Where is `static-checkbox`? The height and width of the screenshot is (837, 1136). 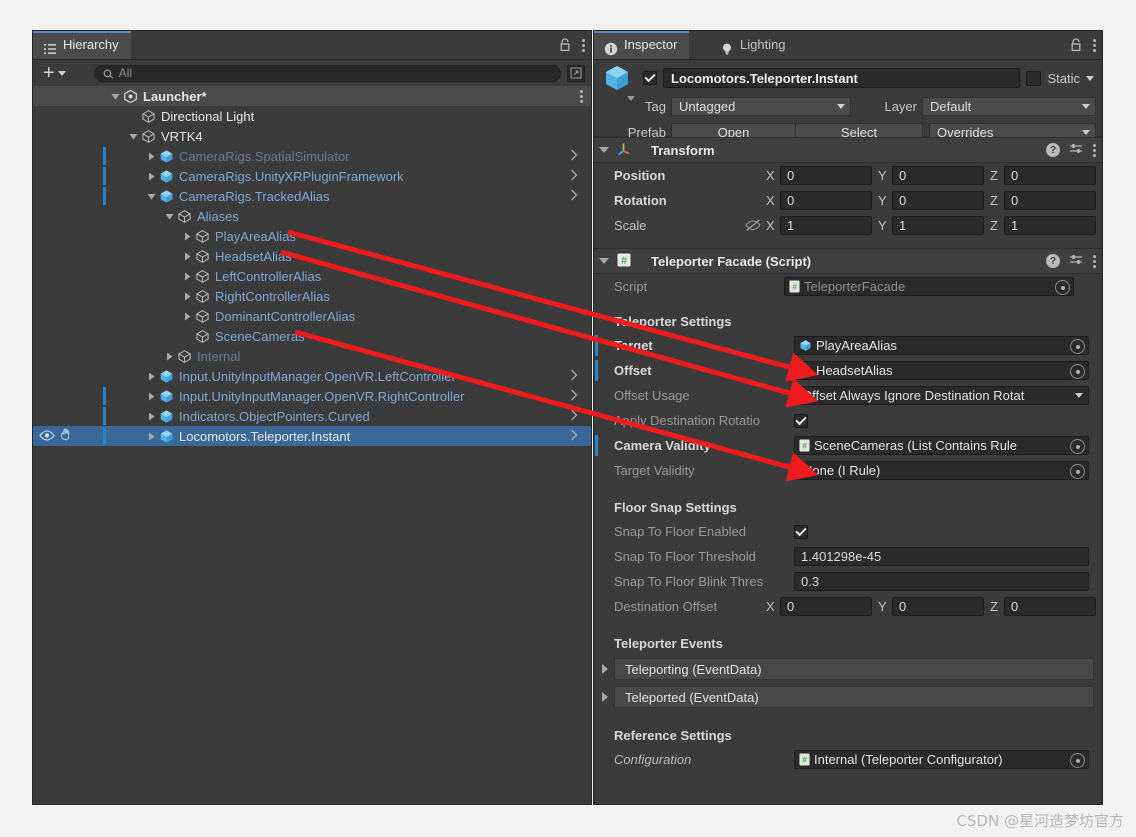
static-checkbox is located at coordinates (1034, 78).